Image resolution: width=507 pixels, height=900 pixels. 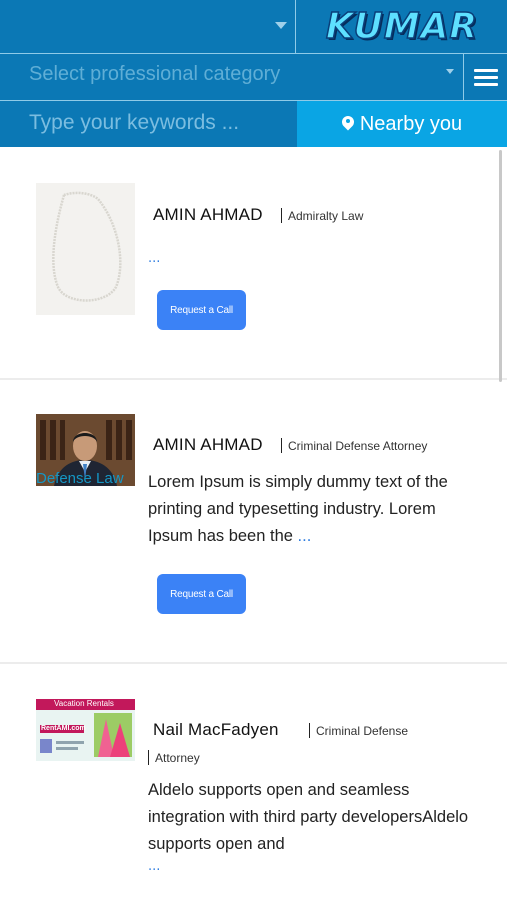 I want to click on listing-name: Nail MacFadyen, so click(x=216, y=730).